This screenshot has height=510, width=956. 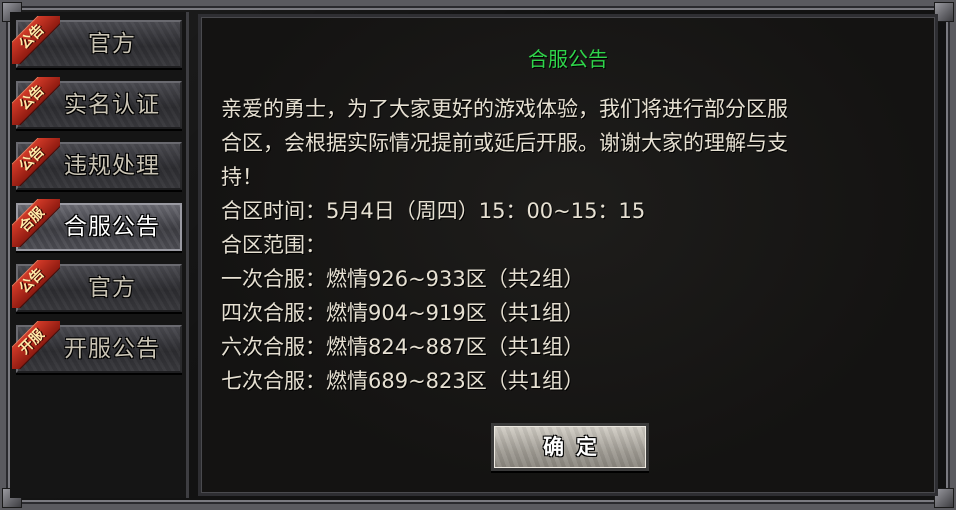 What do you see at coordinates (242, 177) in the screenshot?
I see `notice-line: 持！` at bounding box center [242, 177].